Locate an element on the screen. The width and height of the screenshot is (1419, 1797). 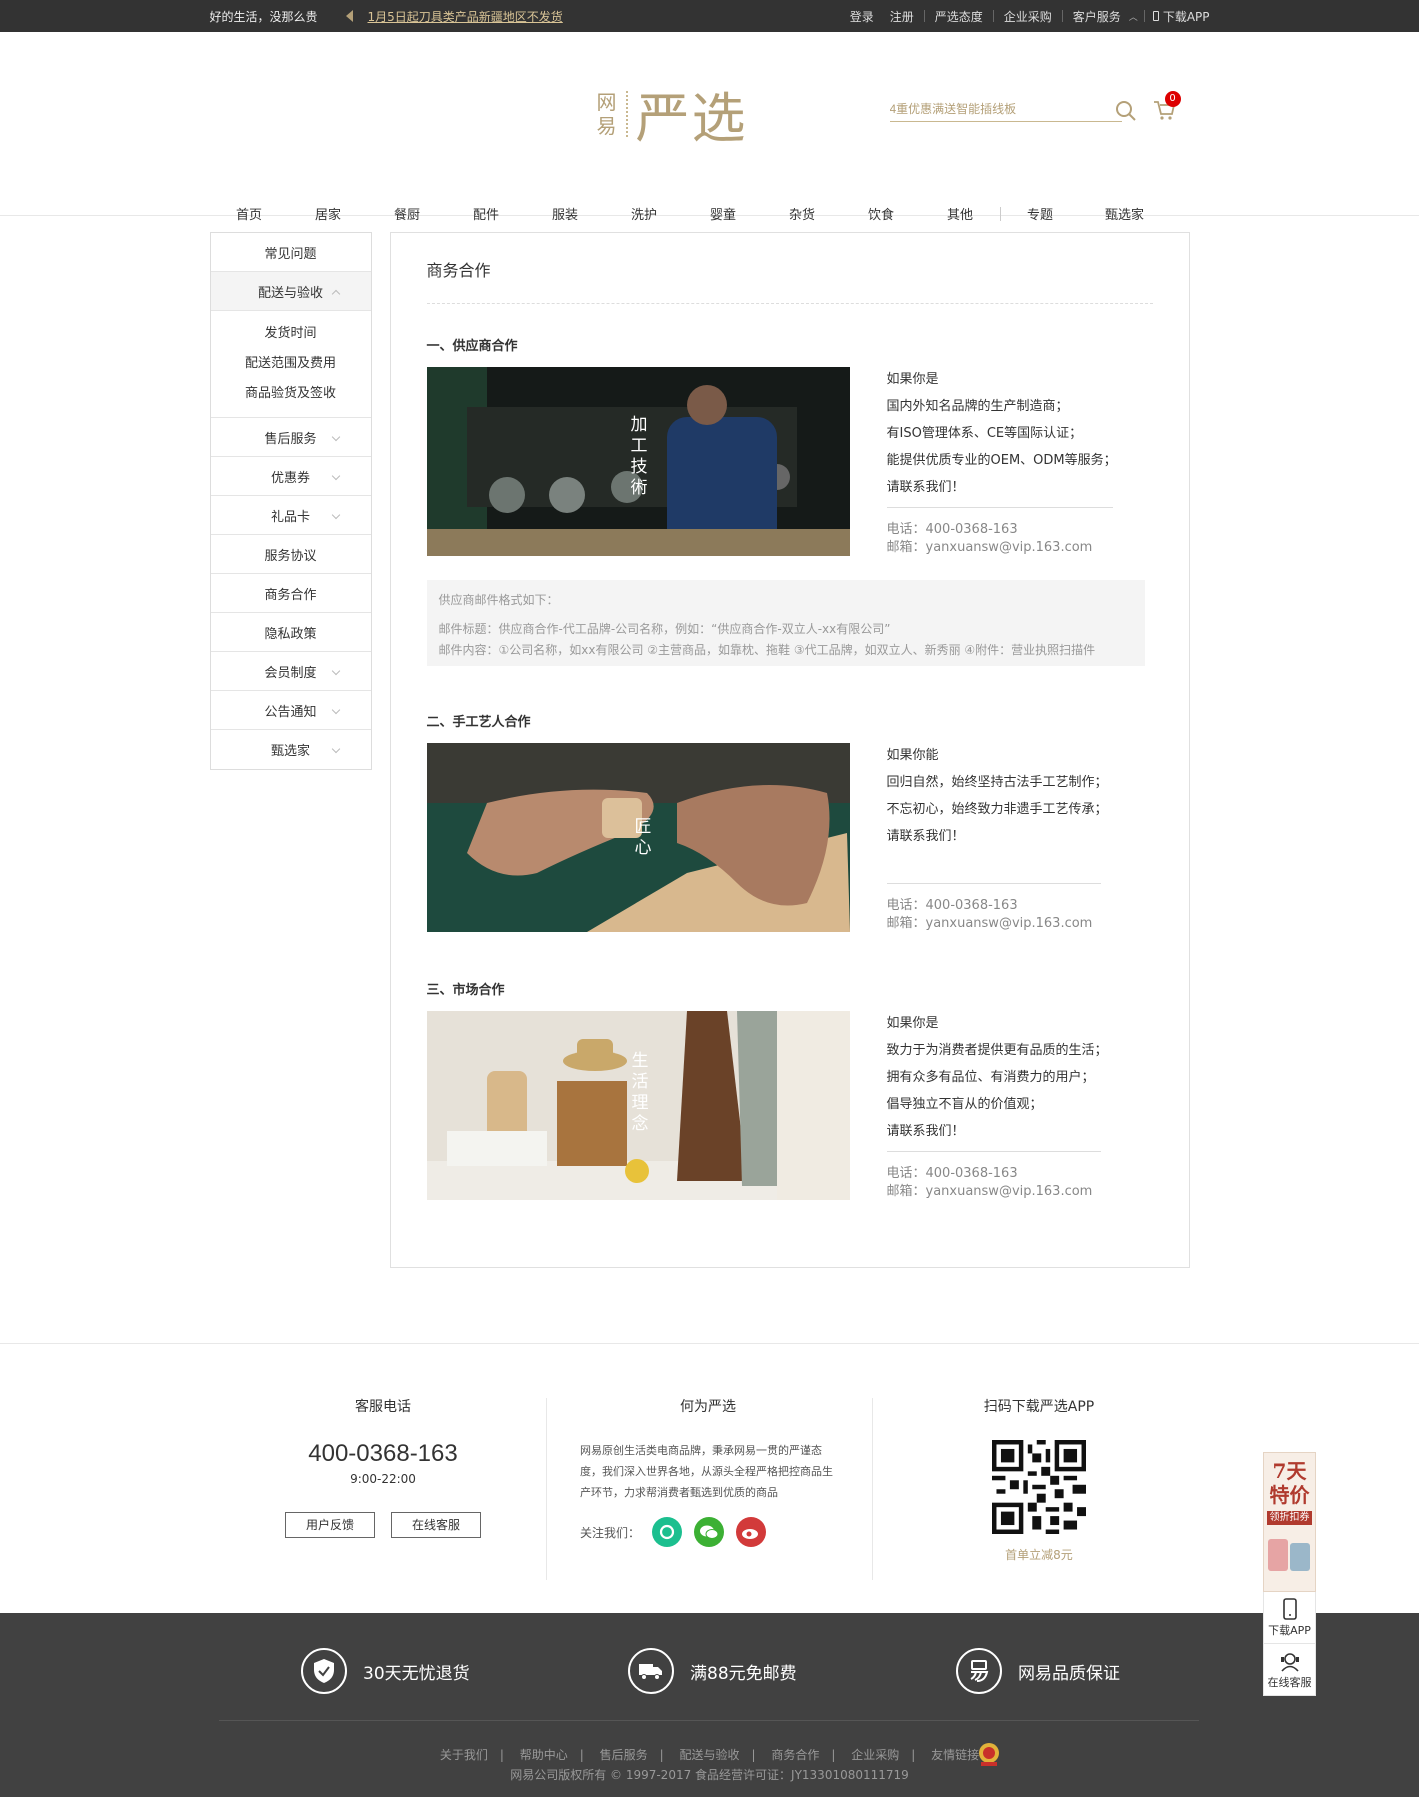
promo-tag: 领折扣券 is located at coordinates (1289, 1518).